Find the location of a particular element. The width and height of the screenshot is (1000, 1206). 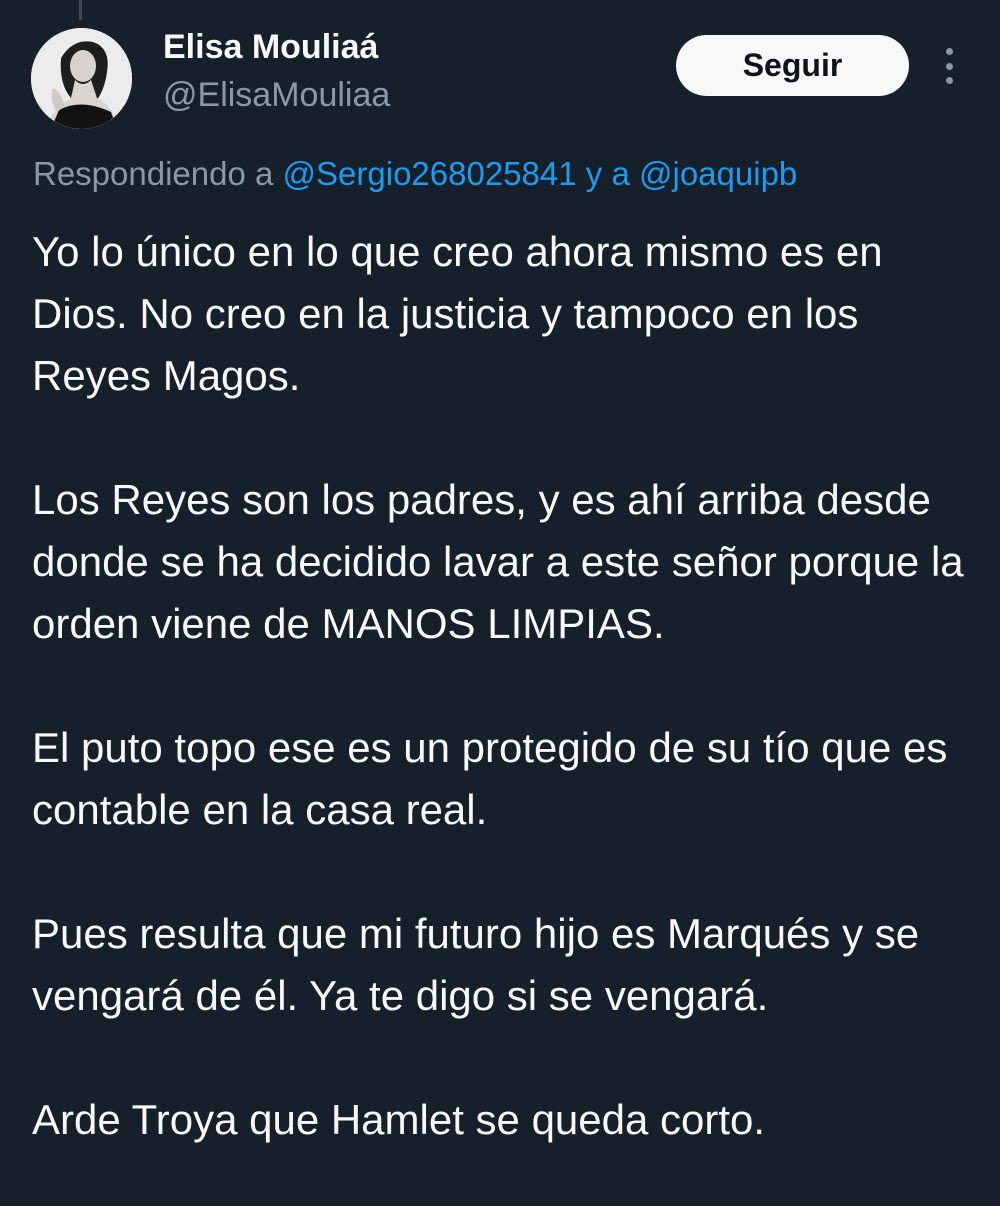

replying-connector: y a is located at coordinates (607, 173).